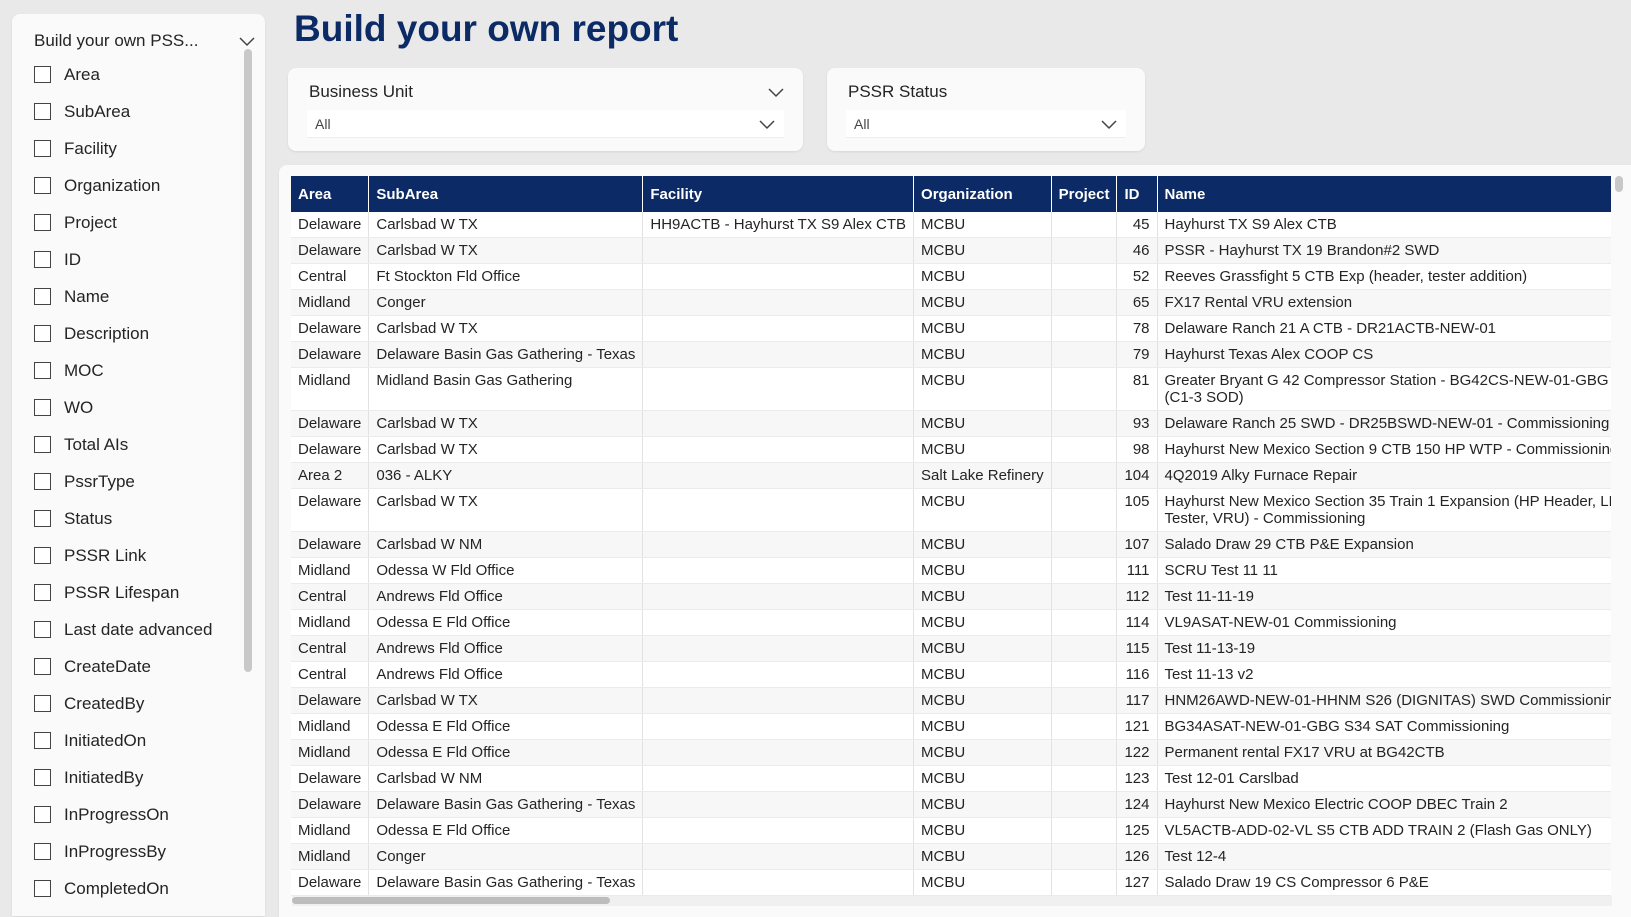  What do you see at coordinates (134, 703) in the screenshot?
I see `field-item: CreatedBy` at bounding box center [134, 703].